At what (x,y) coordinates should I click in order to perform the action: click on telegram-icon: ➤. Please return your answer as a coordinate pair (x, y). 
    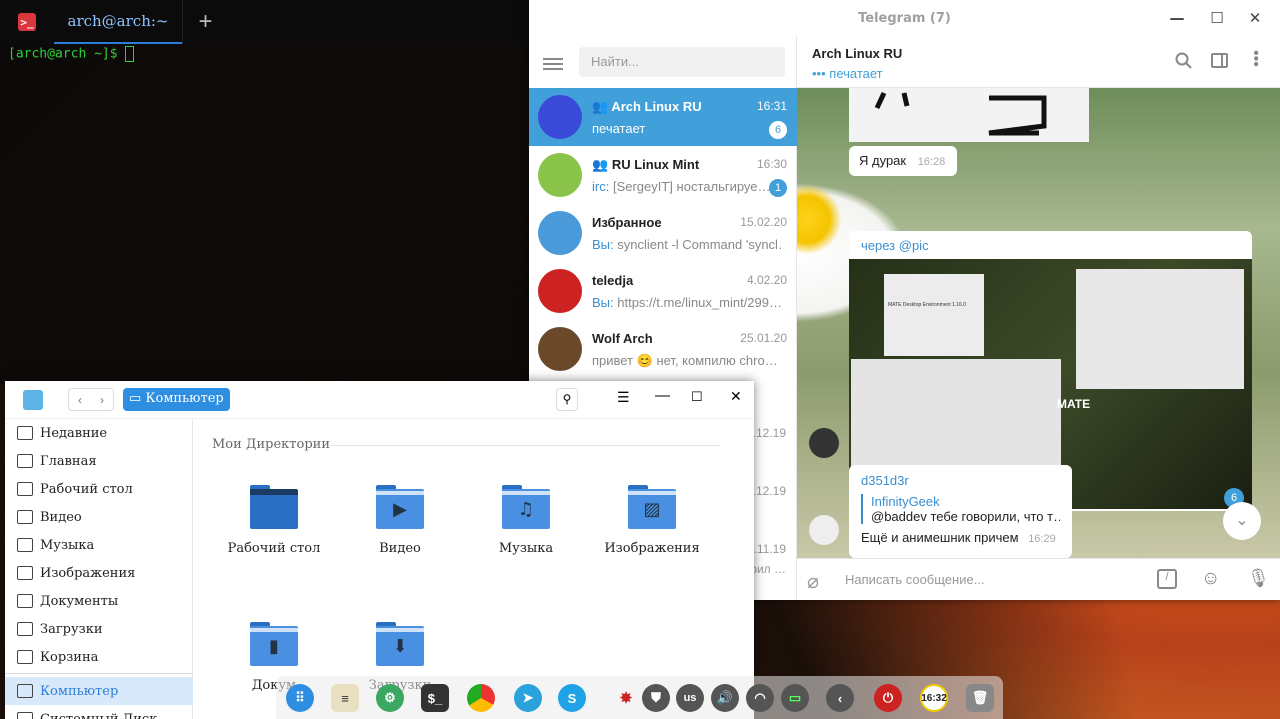
    Looking at the image, I should click on (528, 698).